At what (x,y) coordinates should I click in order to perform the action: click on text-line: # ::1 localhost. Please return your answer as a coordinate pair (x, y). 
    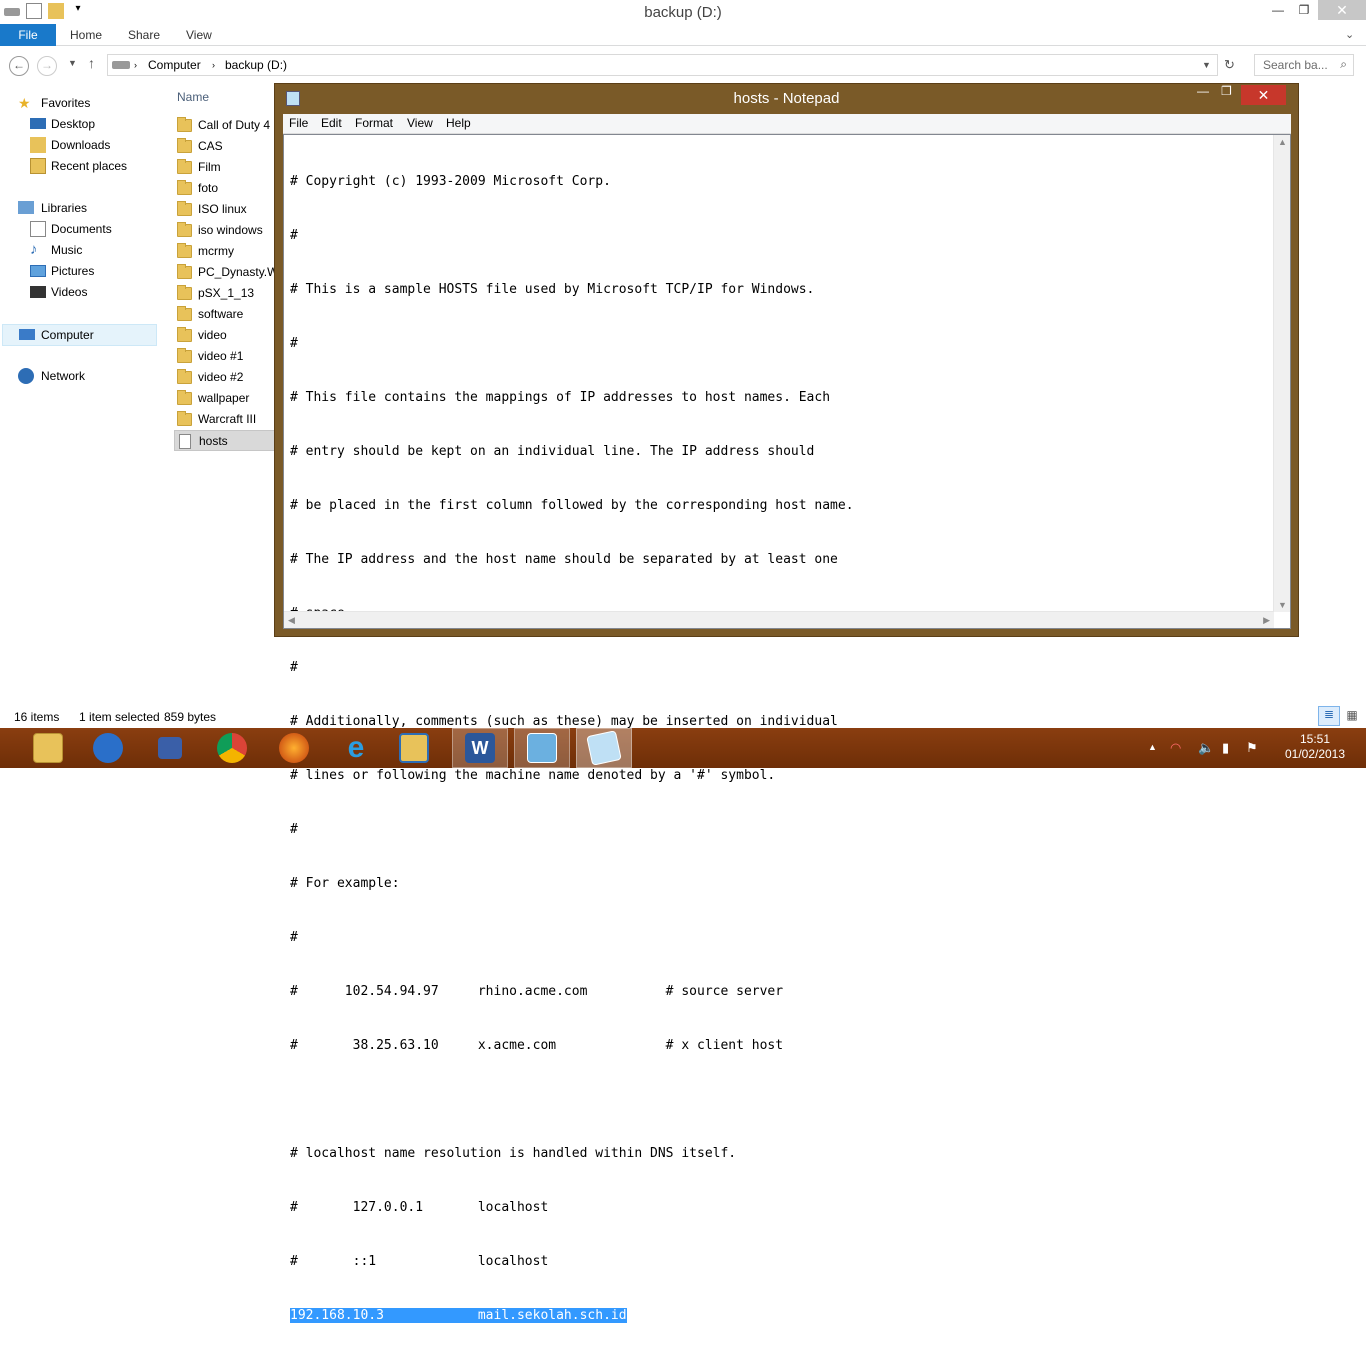
    Looking at the image, I should click on (419, 1261).